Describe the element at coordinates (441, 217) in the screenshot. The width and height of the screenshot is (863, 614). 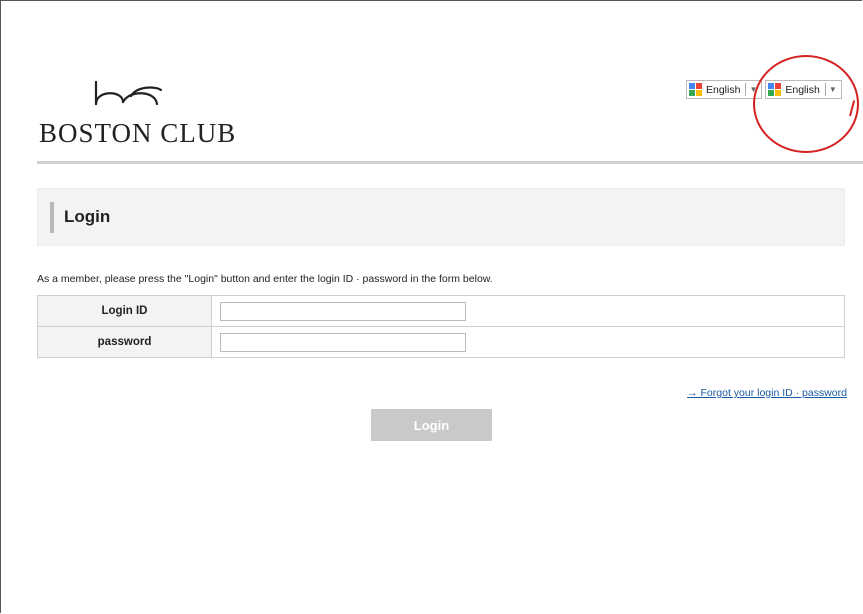
I see `page-title-panel: Login` at that location.